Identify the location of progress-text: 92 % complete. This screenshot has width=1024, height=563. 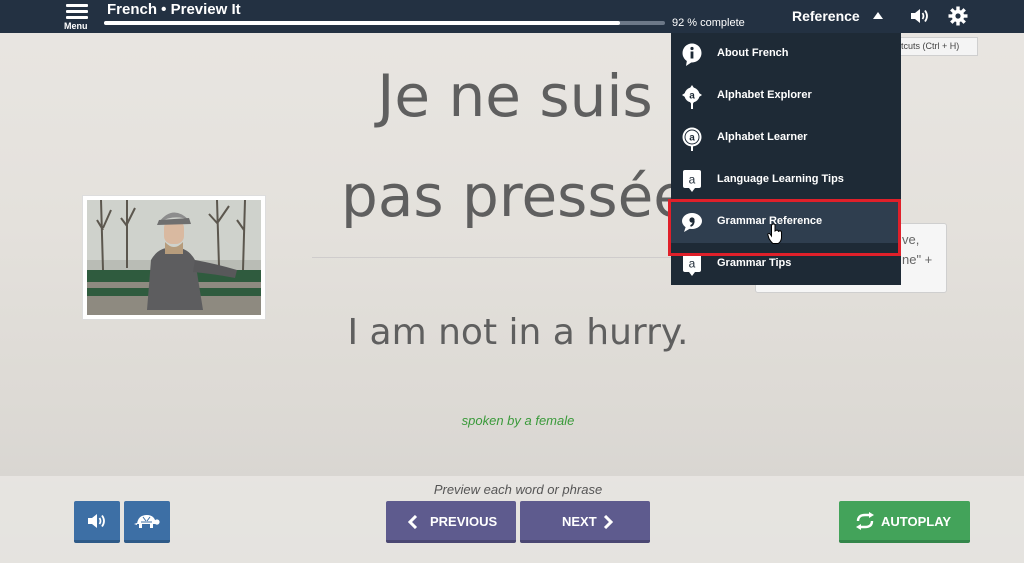
(708, 23).